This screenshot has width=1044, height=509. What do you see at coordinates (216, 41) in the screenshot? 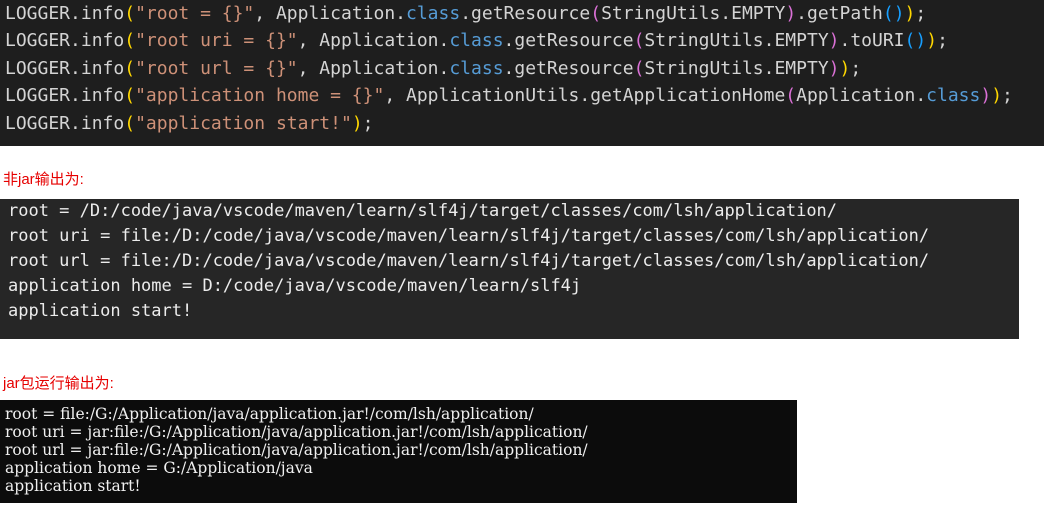
I see `code-token-string: "root uri = {}"` at bounding box center [216, 41].